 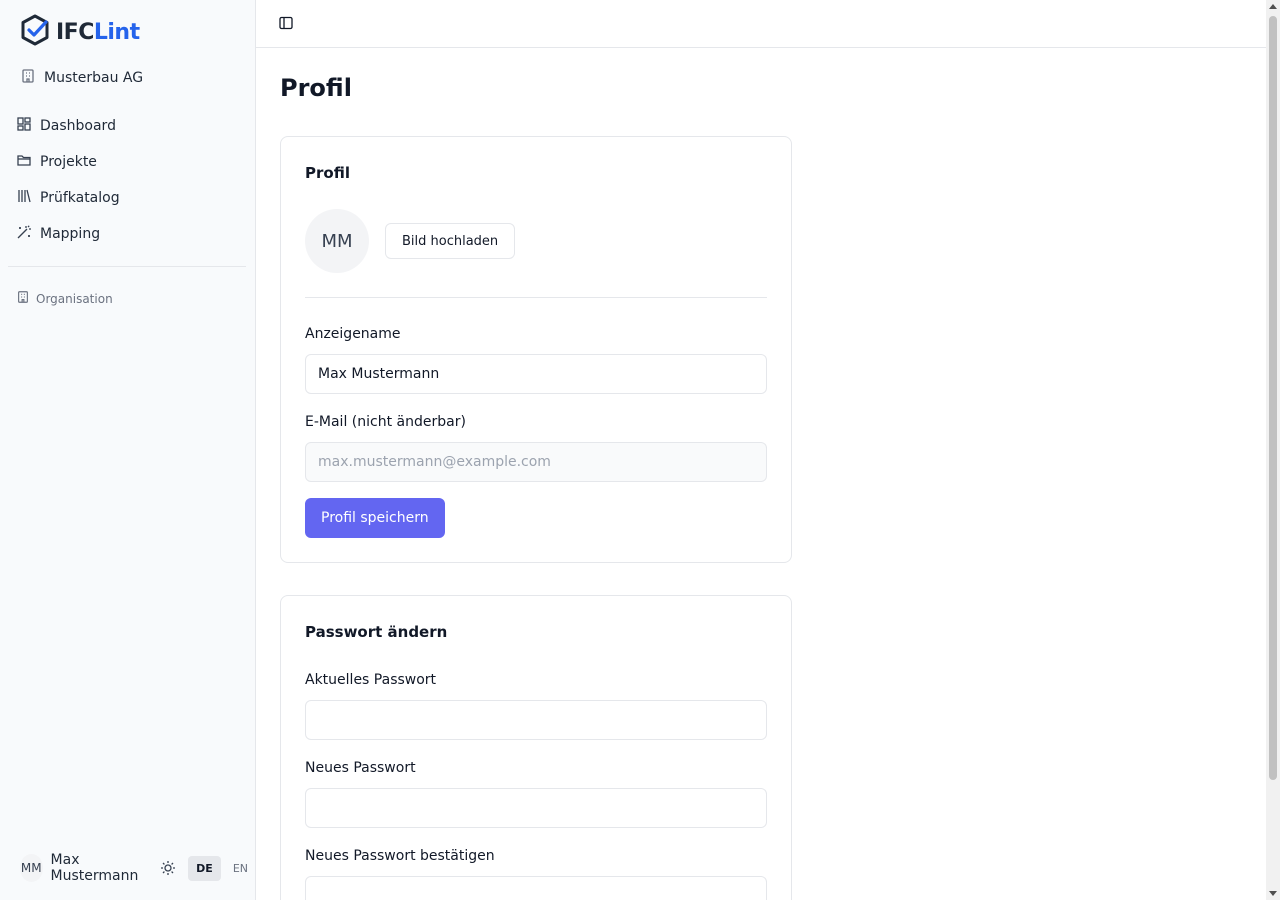 What do you see at coordinates (536, 720) in the screenshot?
I see `current-password-input` at bounding box center [536, 720].